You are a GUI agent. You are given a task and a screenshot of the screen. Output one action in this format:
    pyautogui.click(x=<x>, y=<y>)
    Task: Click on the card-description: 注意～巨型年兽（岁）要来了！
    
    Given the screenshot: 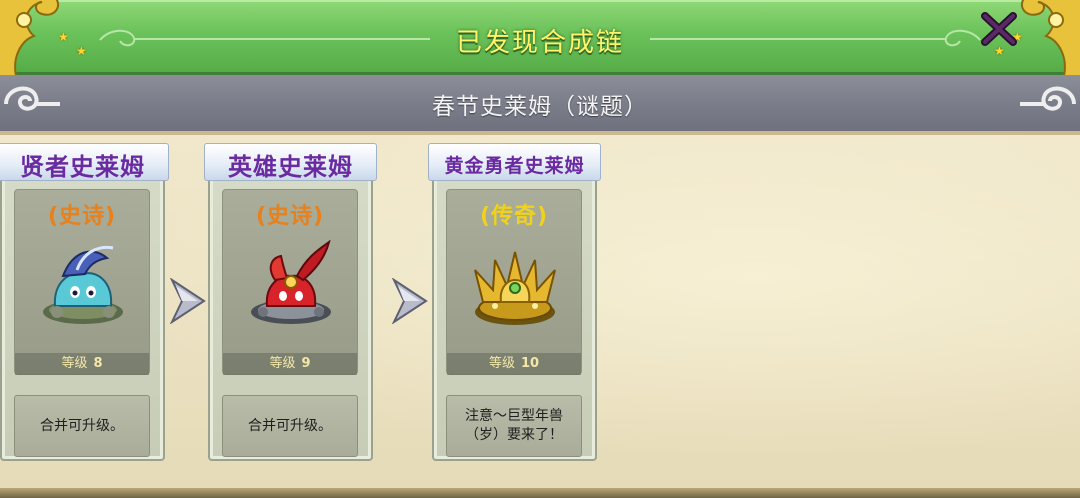 What is the action you would take?
    pyautogui.click(x=514, y=426)
    